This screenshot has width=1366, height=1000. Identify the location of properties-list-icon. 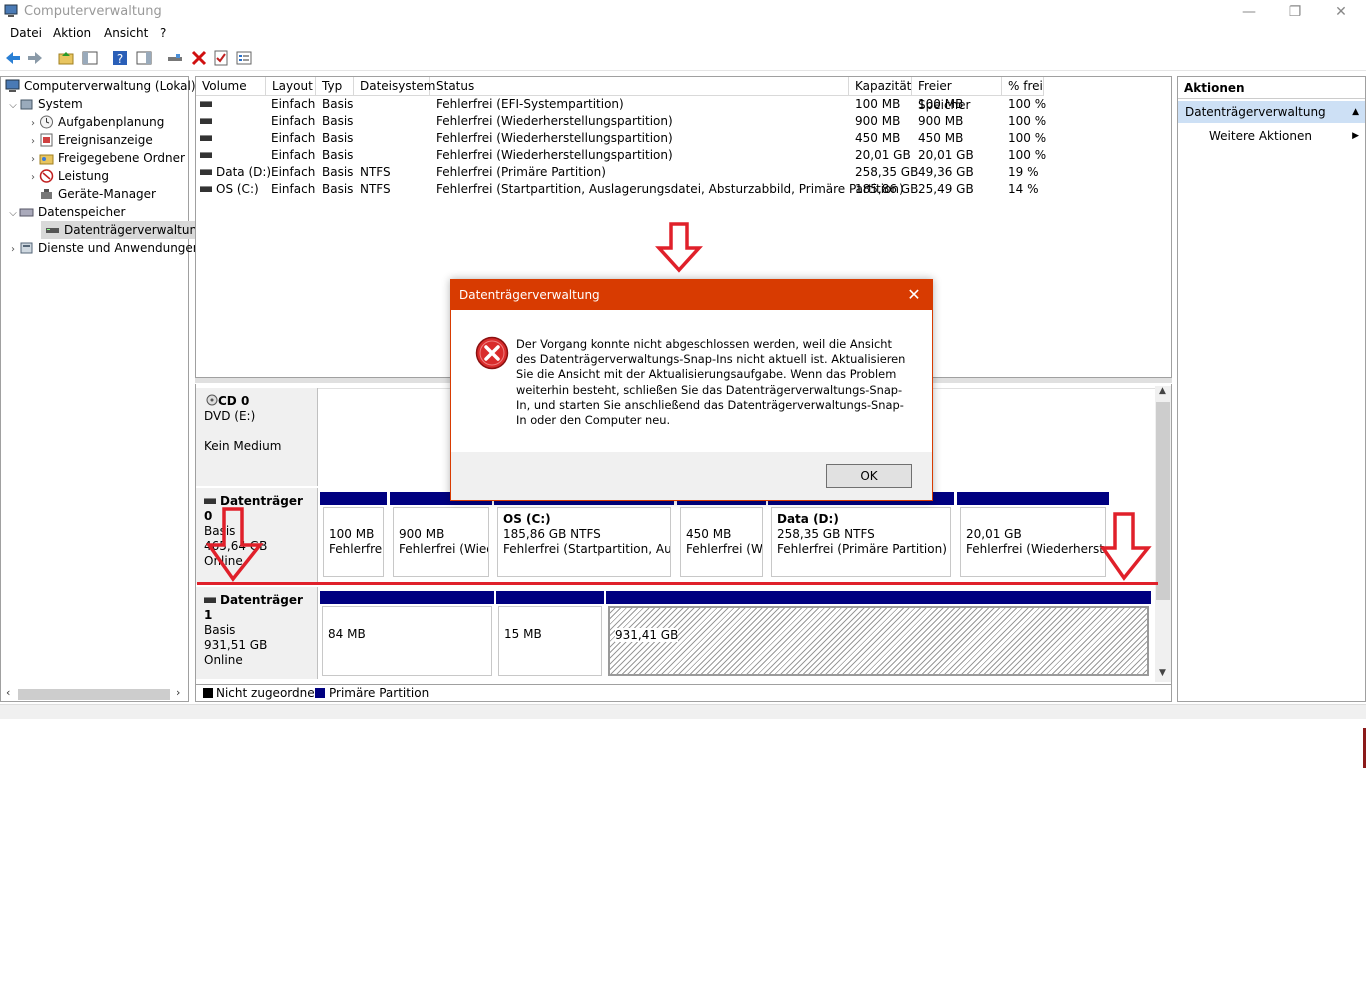
(244, 58).